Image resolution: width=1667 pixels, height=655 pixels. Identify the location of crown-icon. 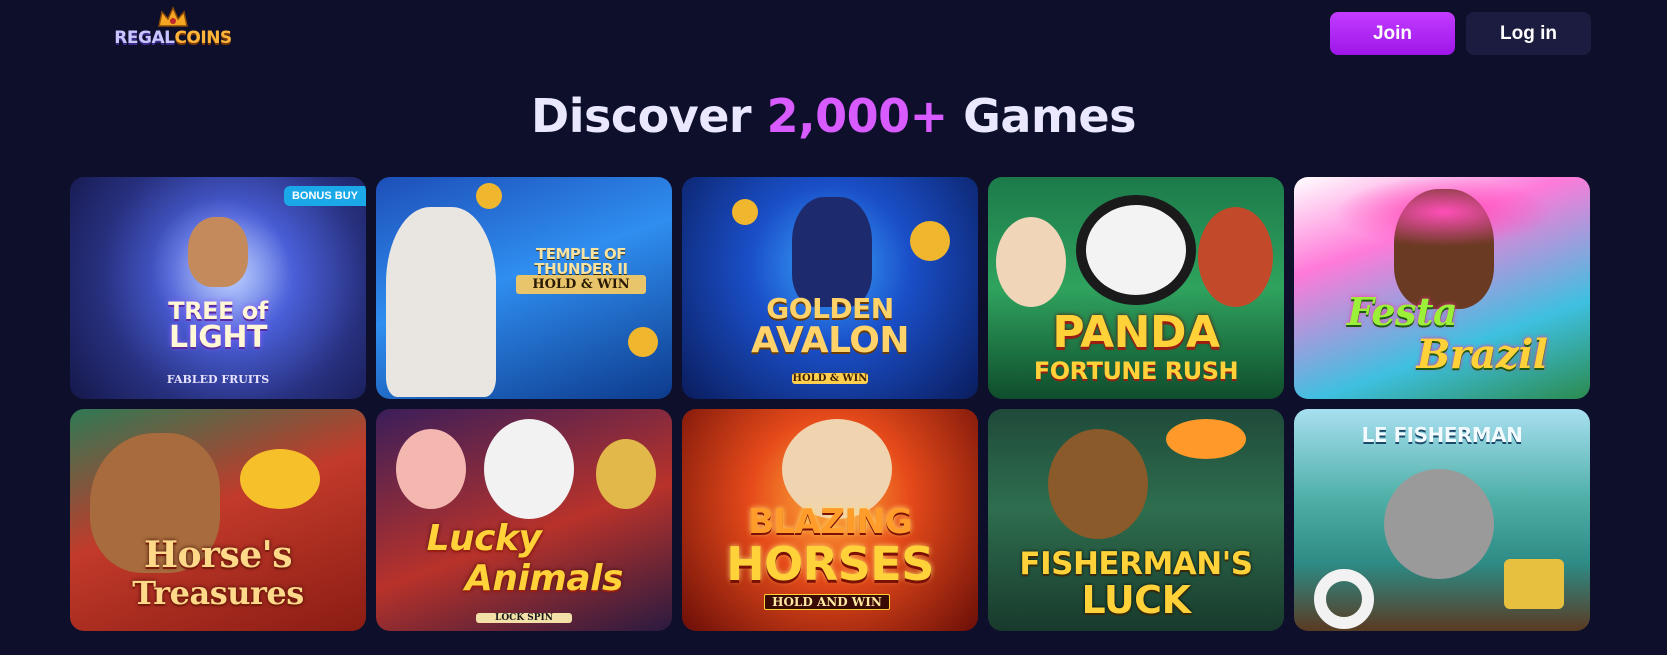
(173, 16).